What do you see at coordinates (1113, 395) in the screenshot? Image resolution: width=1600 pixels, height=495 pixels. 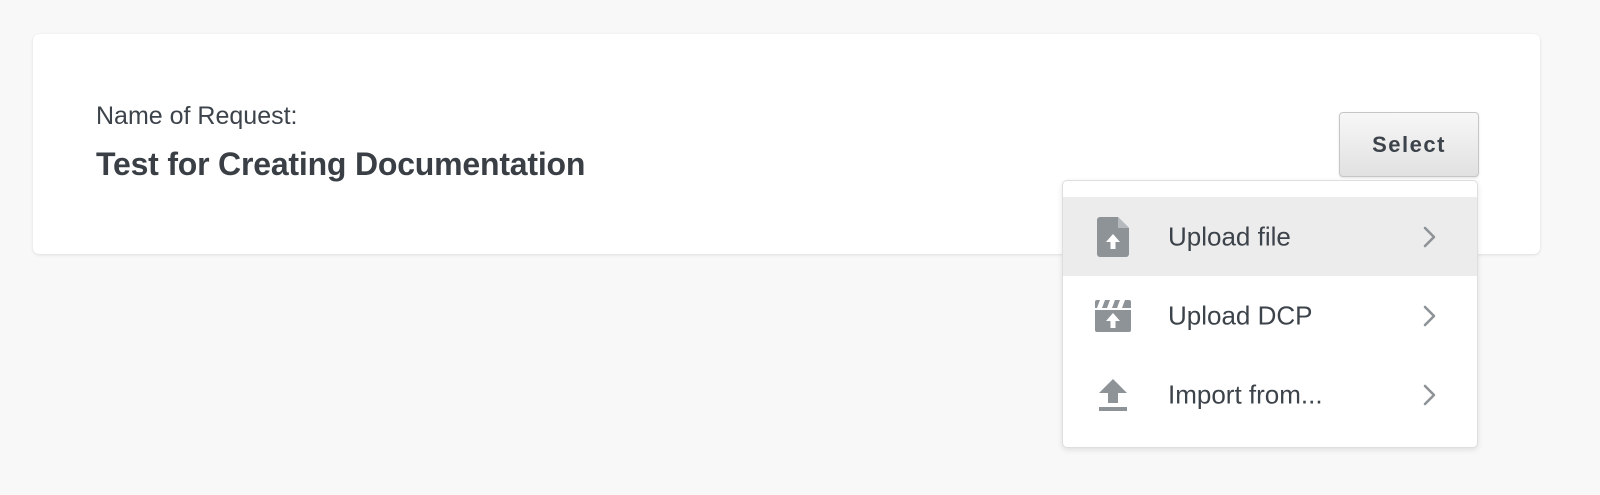 I see `upload-arrow-icon` at bounding box center [1113, 395].